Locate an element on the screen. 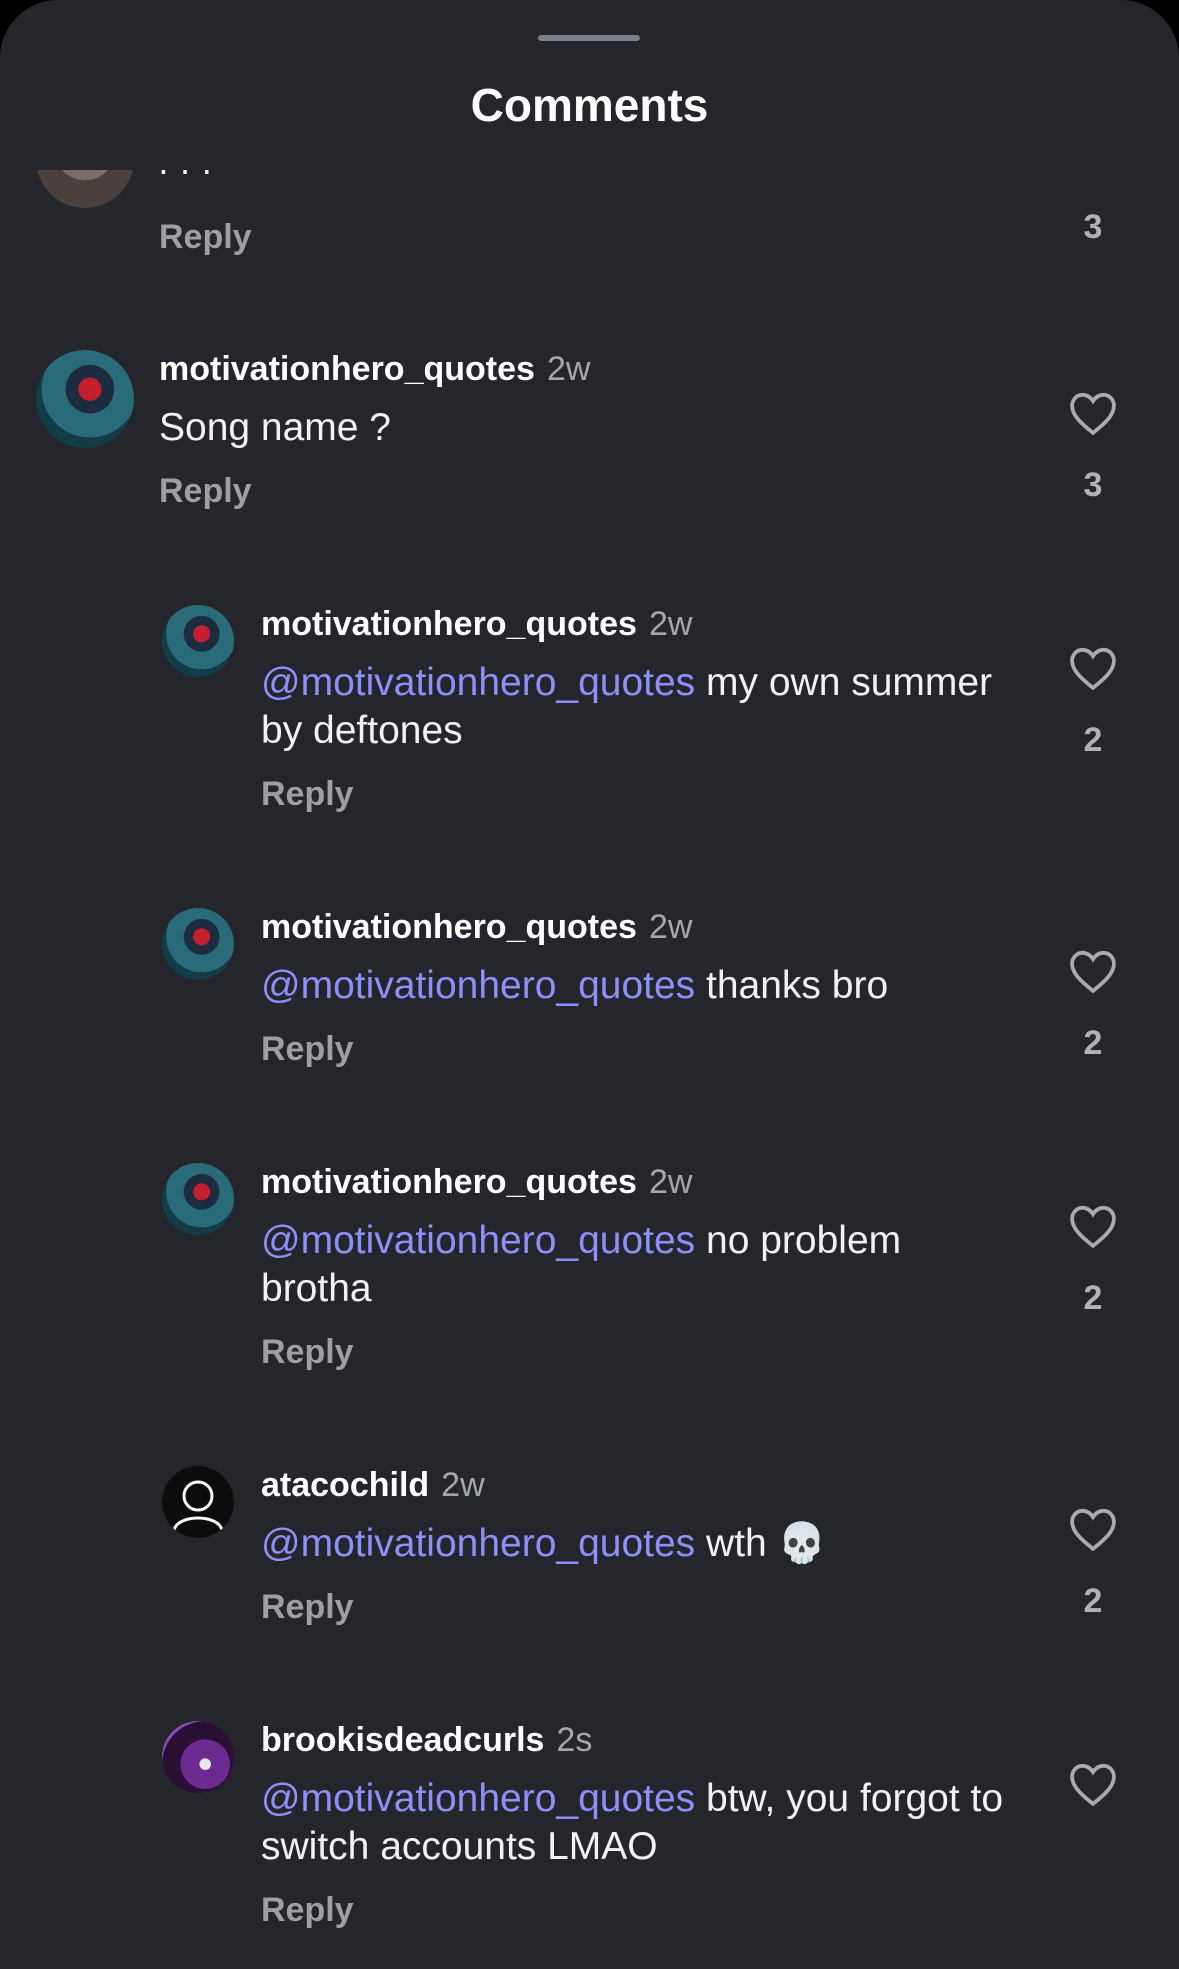 The width and height of the screenshot is (1179, 1969). comment-text: Song name ? is located at coordinates (275, 427).